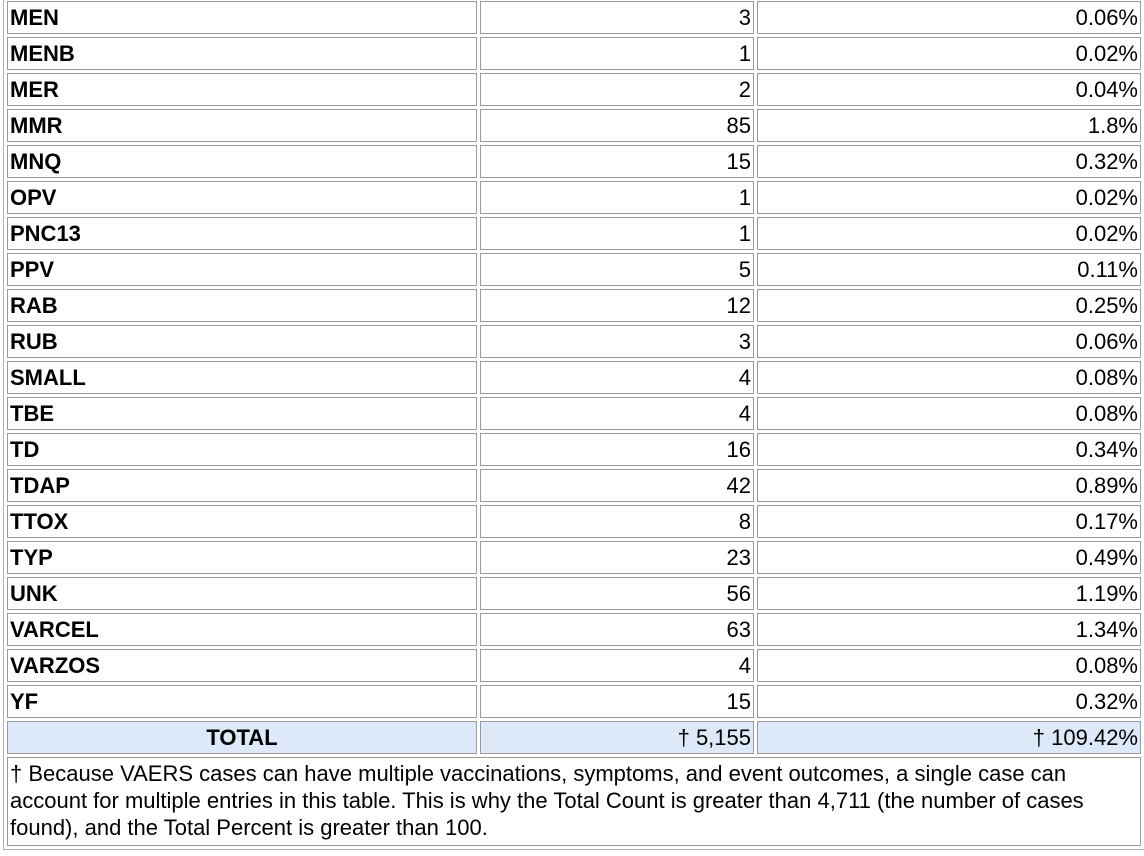 The height and width of the screenshot is (856, 1144). Describe the element at coordinates (242, 233) in the screenshot. I see `vaccine-cell: PNC13` at that location.